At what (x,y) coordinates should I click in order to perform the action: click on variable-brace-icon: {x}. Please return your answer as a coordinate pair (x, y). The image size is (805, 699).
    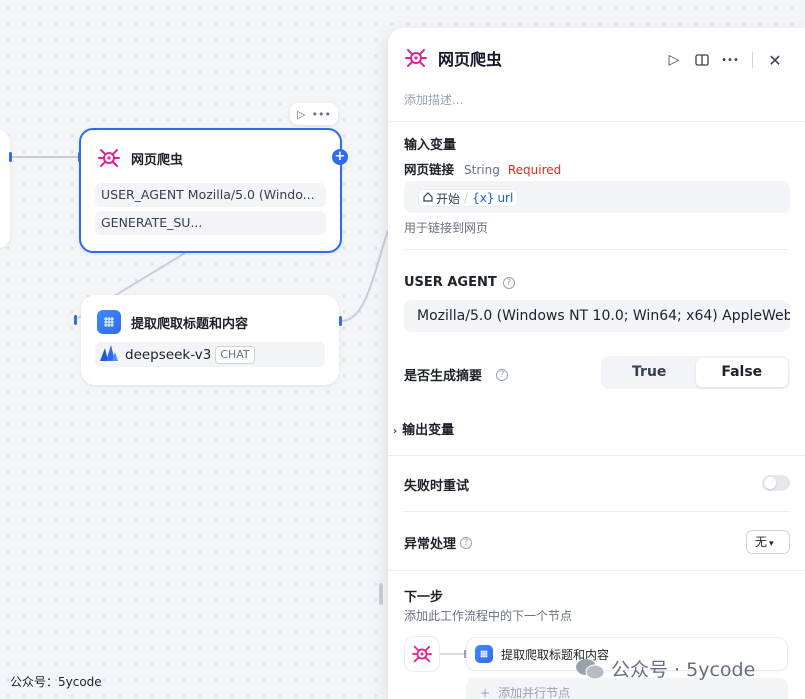
    Looking at the image, I should click on (483, 198).